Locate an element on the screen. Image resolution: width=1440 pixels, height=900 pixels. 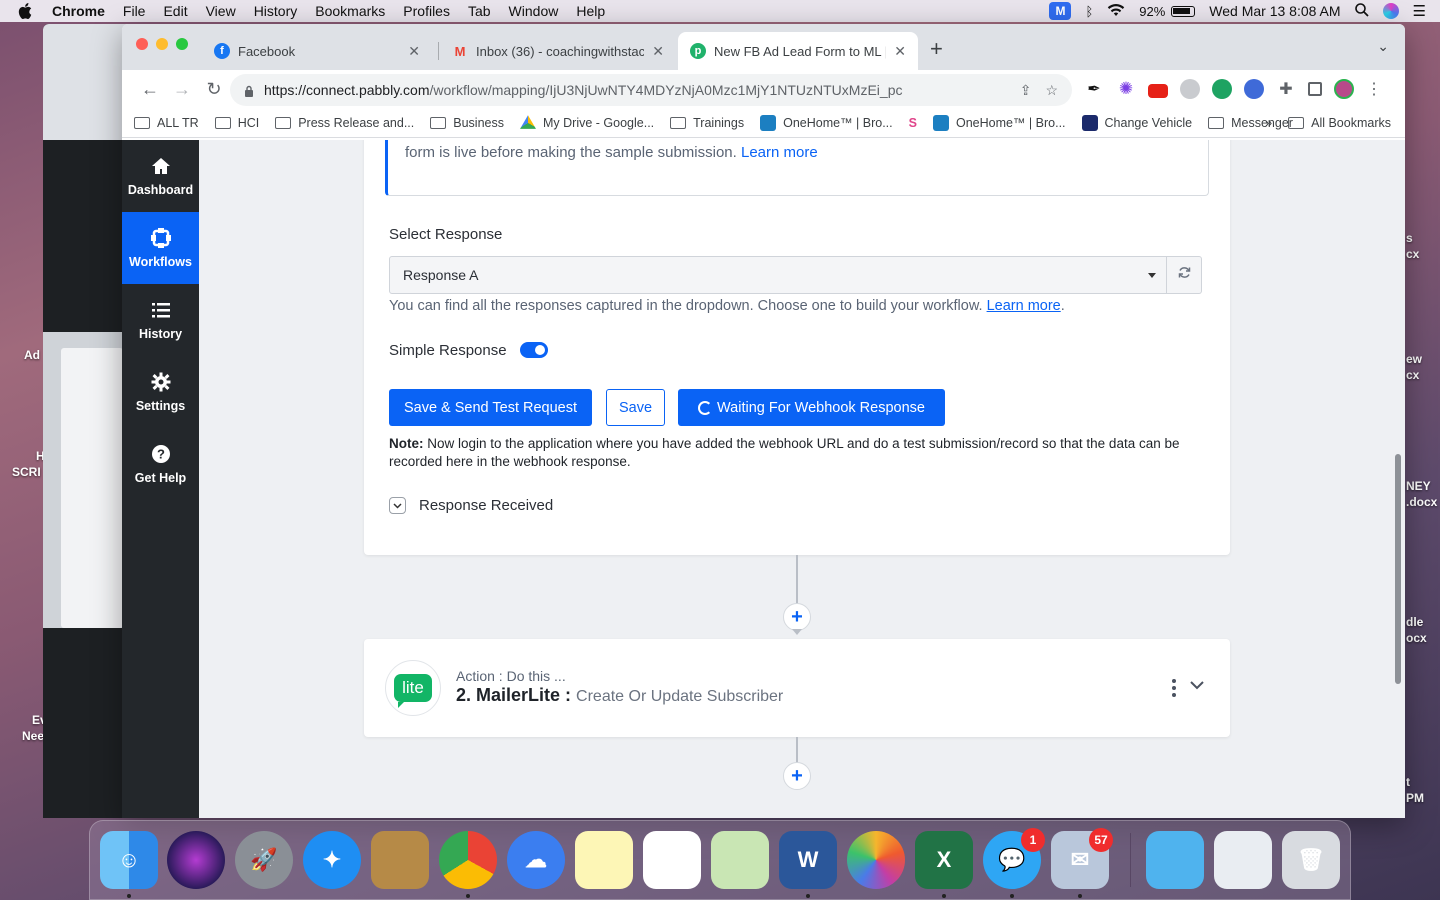
recent-screenshot-icon is located at coordinates (1243, 860).